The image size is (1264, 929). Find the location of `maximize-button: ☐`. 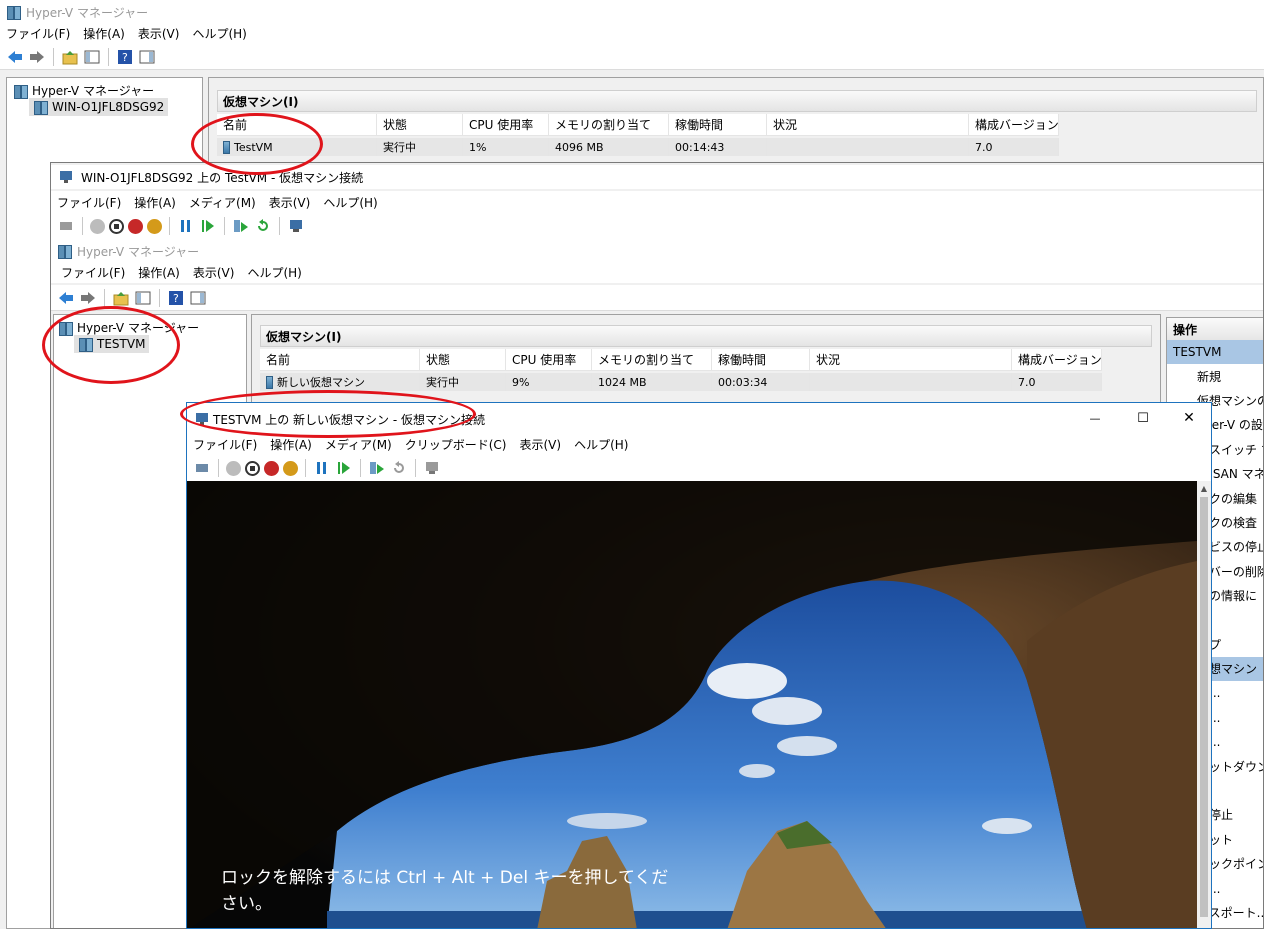

maximize-button: ☐ is located at coordinates (1143, 418).